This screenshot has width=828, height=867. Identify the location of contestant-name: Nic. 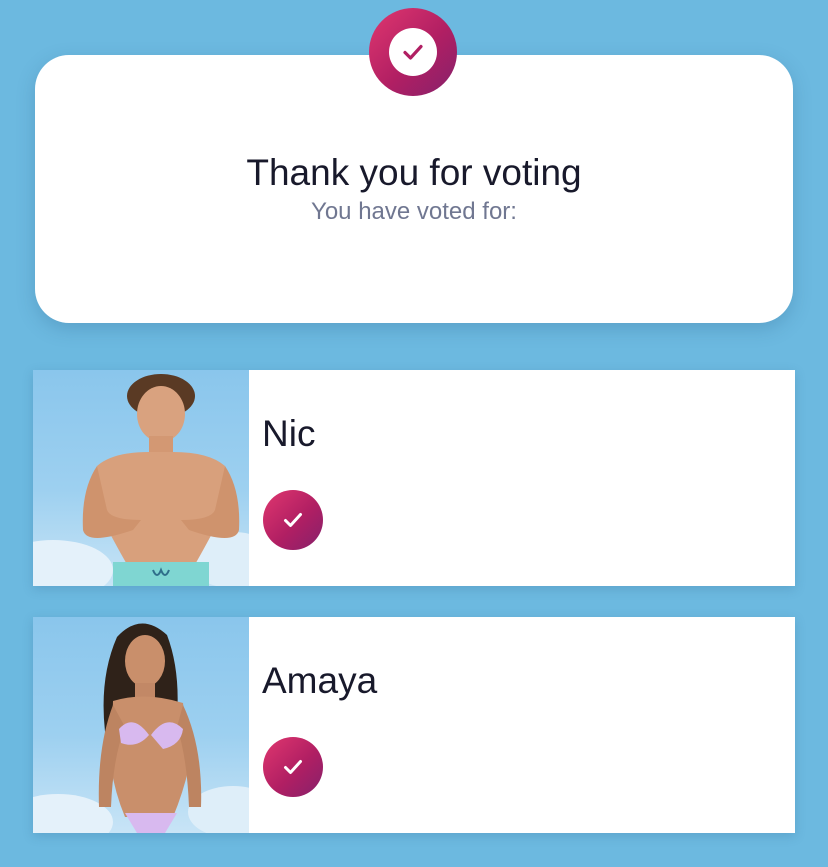
(289, 433).